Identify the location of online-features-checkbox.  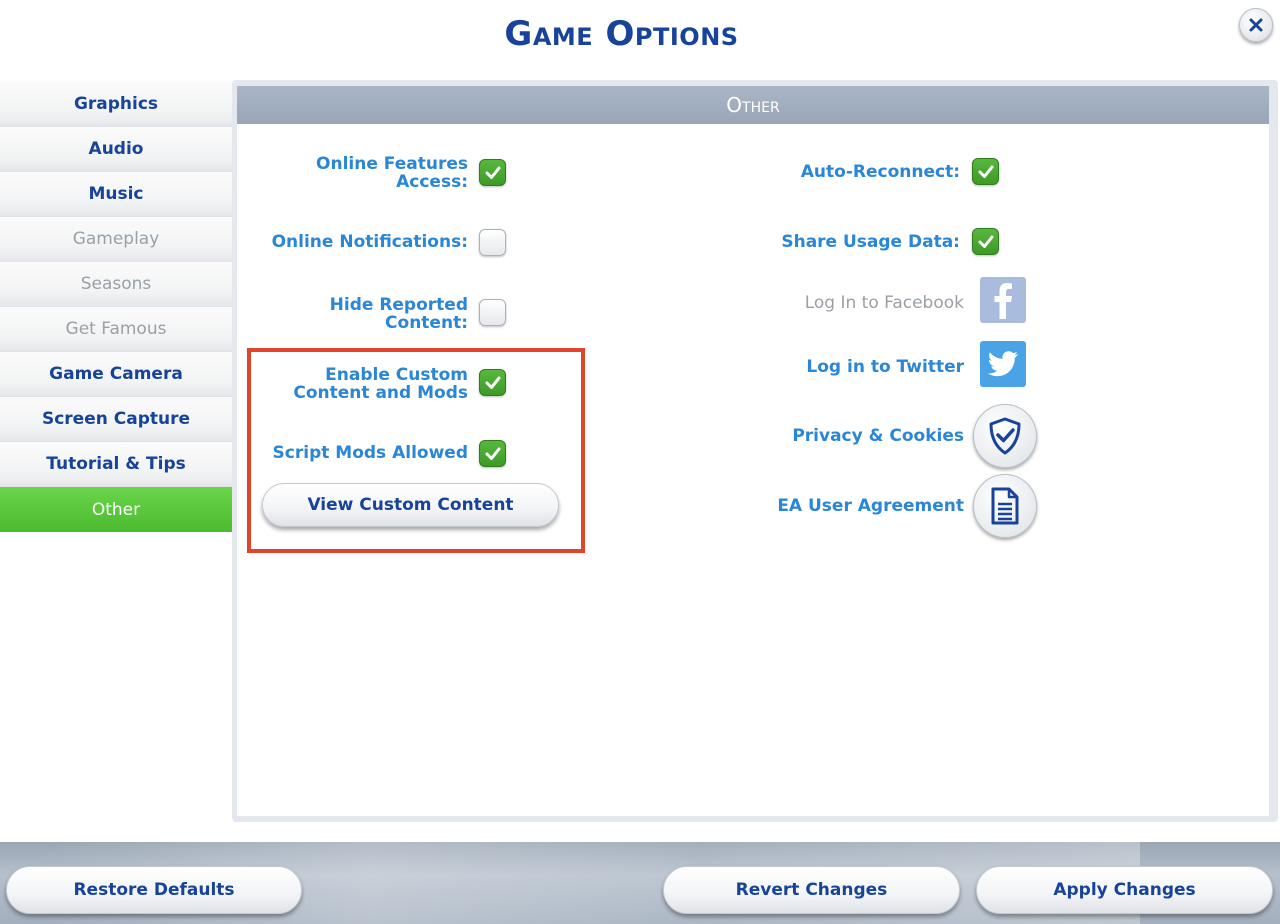
(492, 172).